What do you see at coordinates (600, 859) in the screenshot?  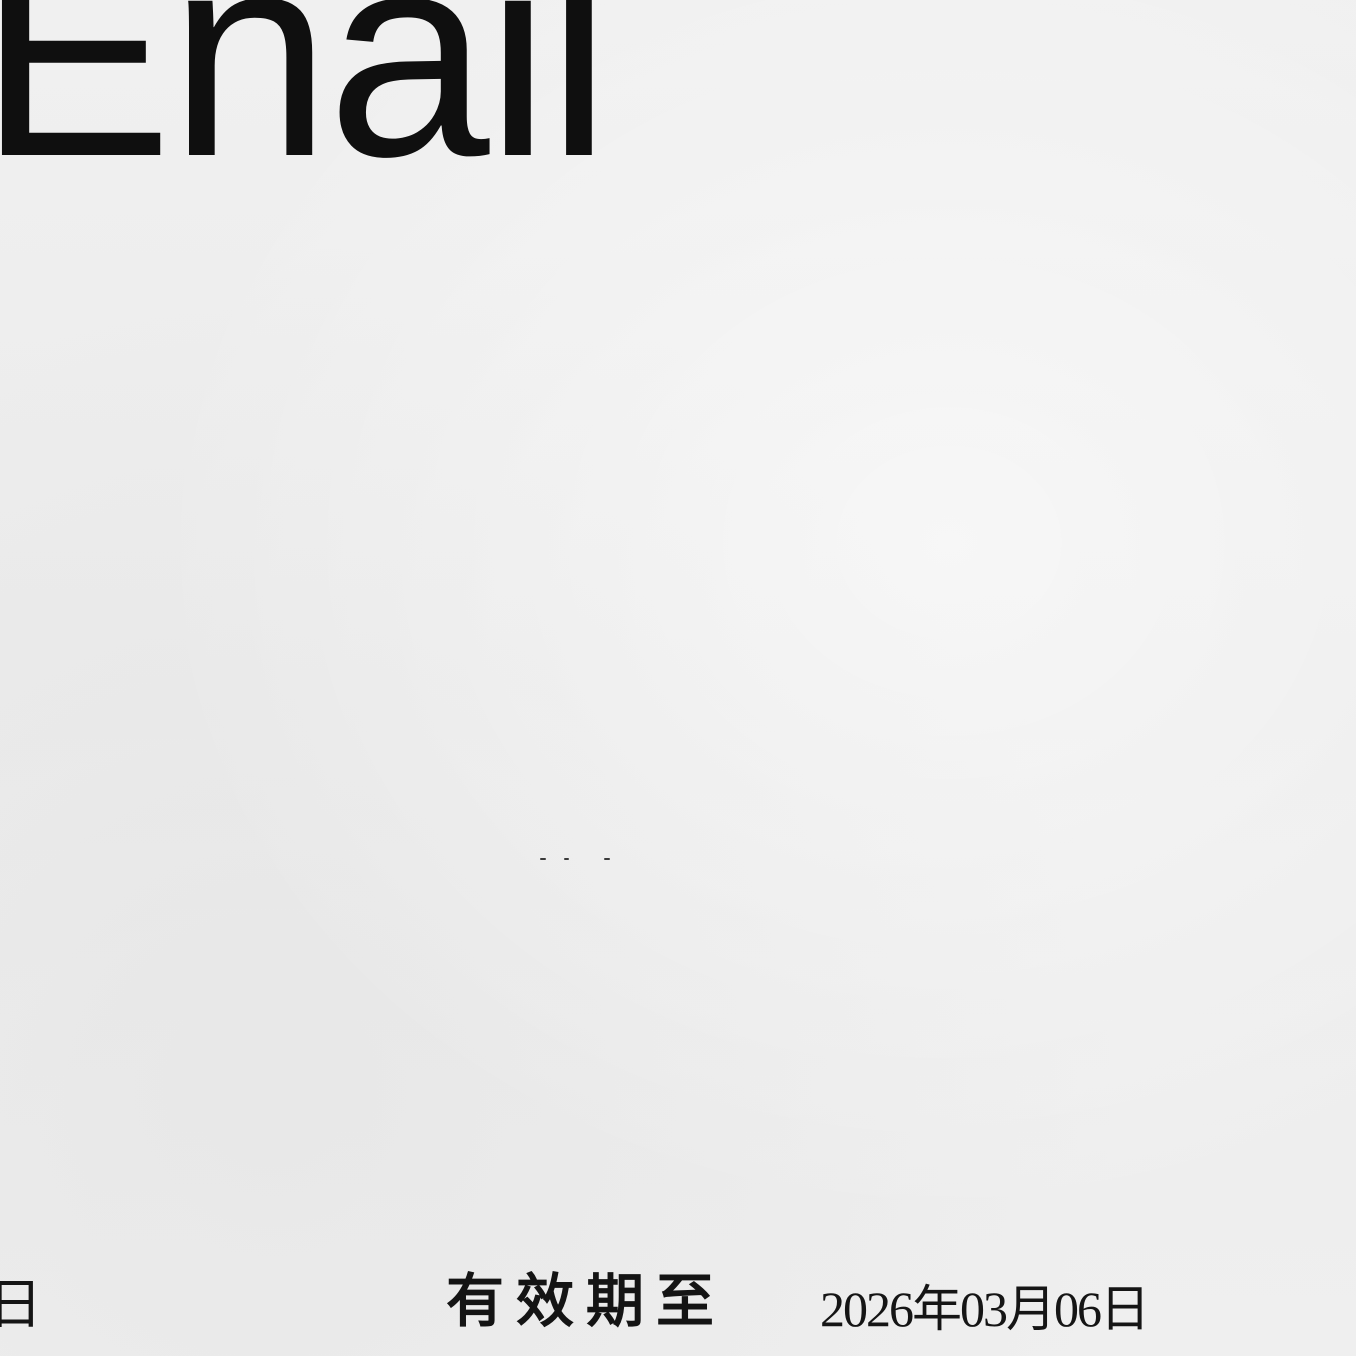 I see `print-specks` at bounding box center [600, 859].